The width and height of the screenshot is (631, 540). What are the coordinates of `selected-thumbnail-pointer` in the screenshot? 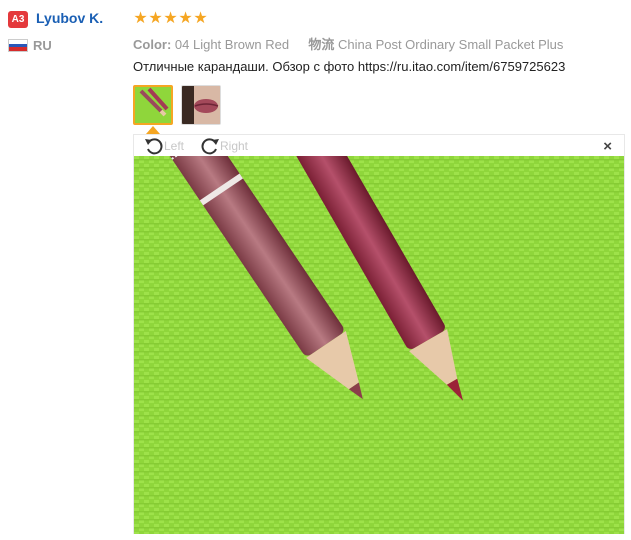 It's located at (153, 130).